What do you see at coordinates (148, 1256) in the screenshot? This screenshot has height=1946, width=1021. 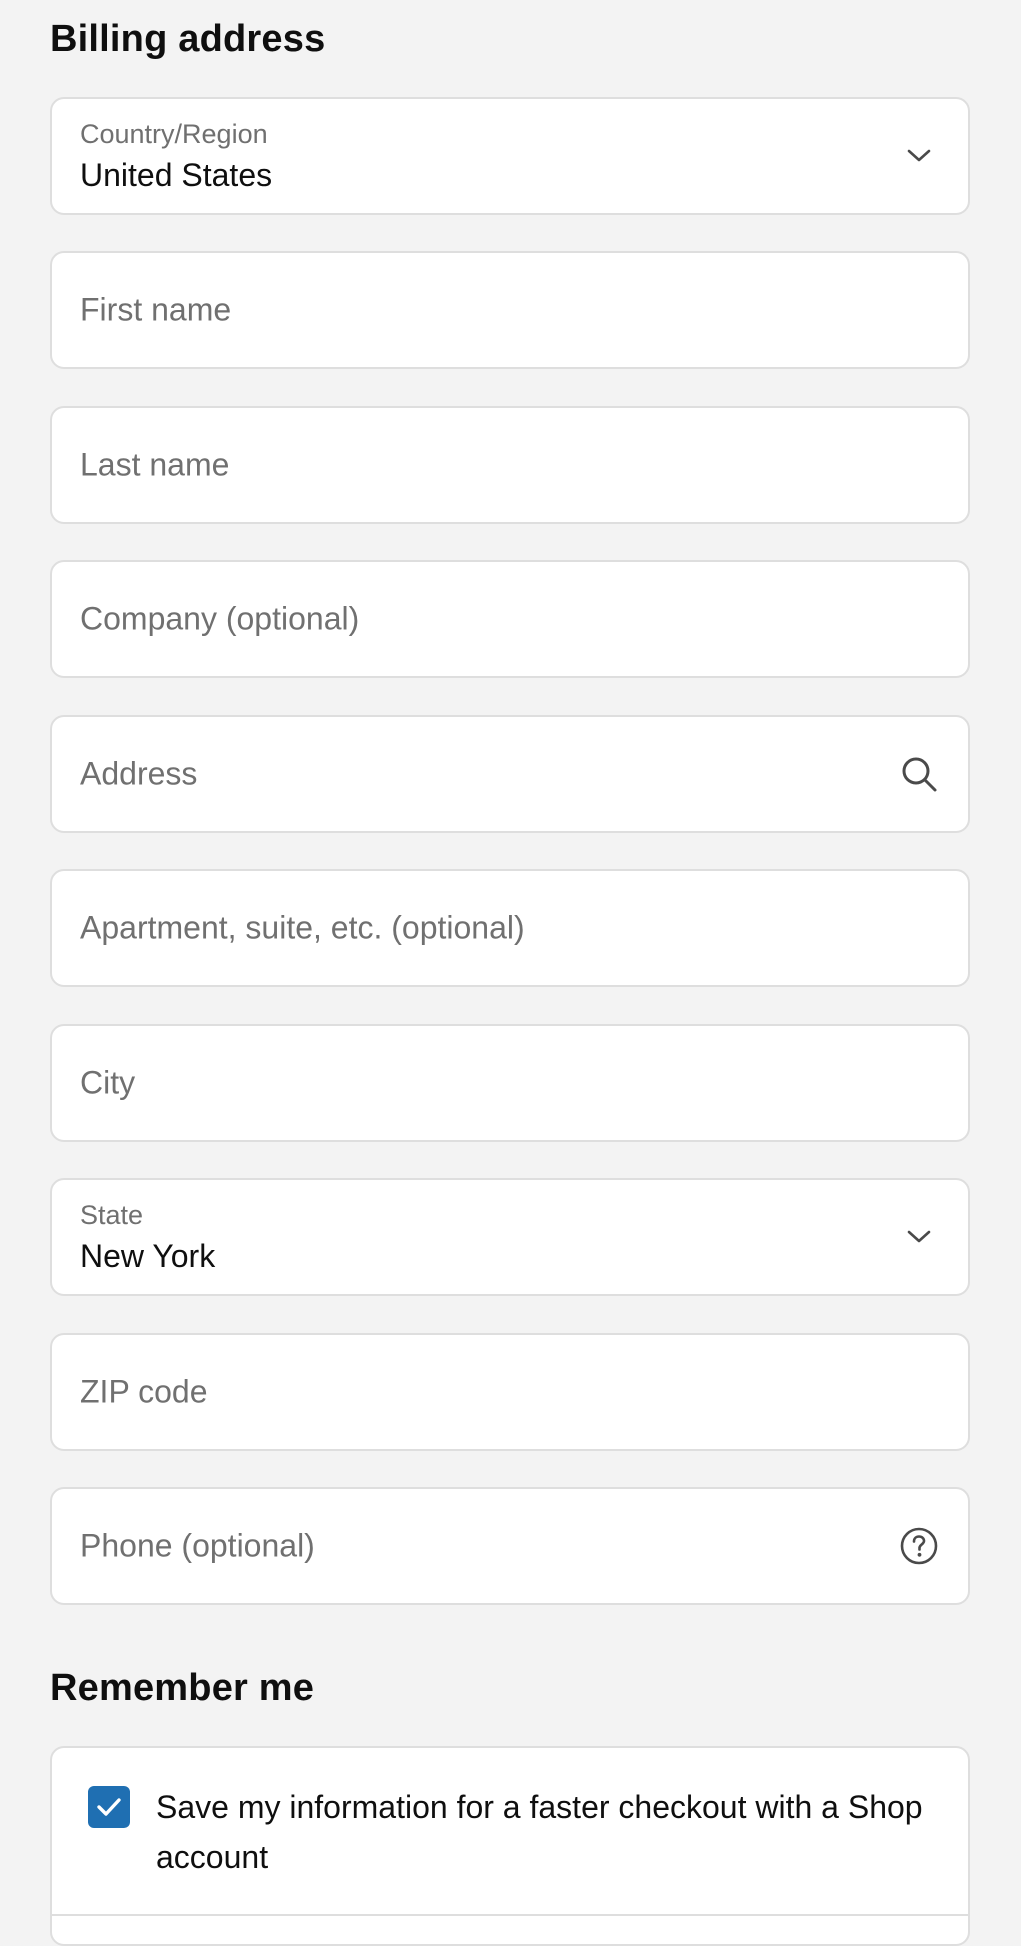 I see `state-value: New York` at bounding box center [148, 1256].